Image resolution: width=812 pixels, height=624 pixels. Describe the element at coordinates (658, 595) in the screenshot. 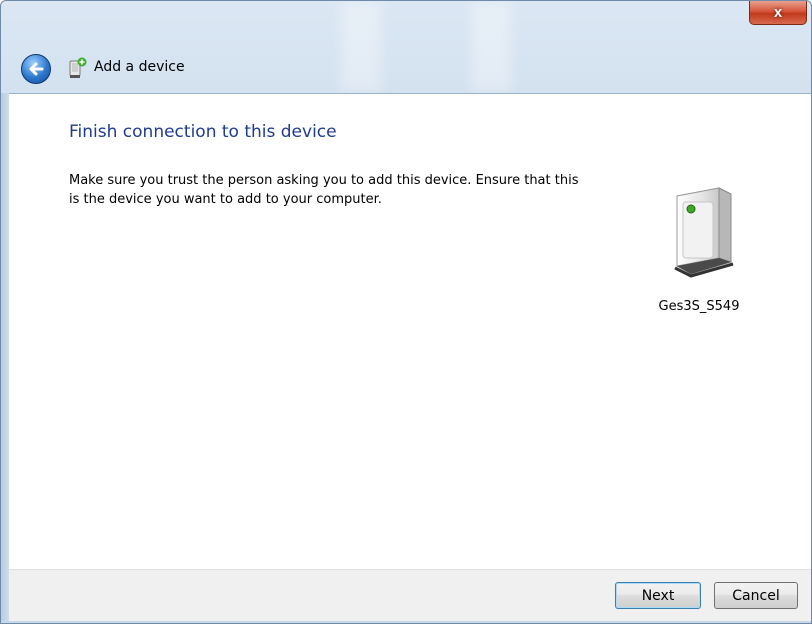

I see `next-button: Next` at that location.